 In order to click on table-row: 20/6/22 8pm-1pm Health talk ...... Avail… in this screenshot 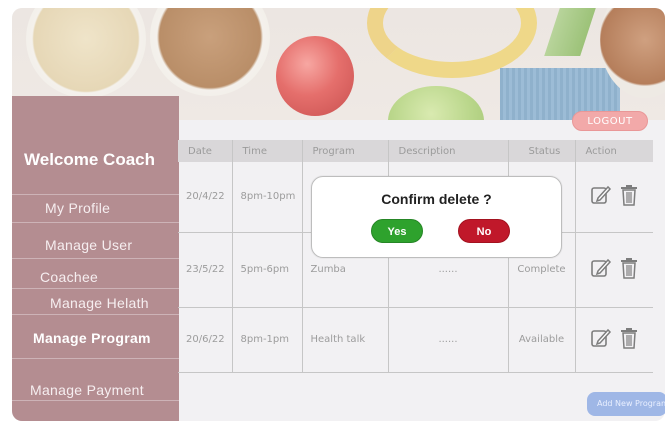, I will do `click(415, 340)`.